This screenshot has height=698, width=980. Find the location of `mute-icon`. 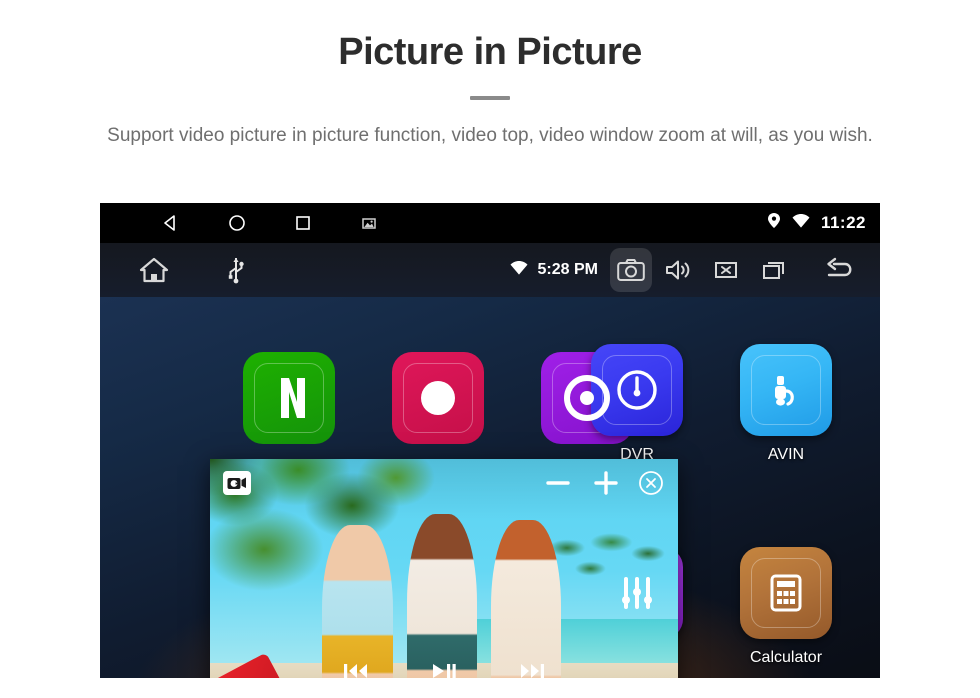

mute-icon is located at coordinates (726, 270).